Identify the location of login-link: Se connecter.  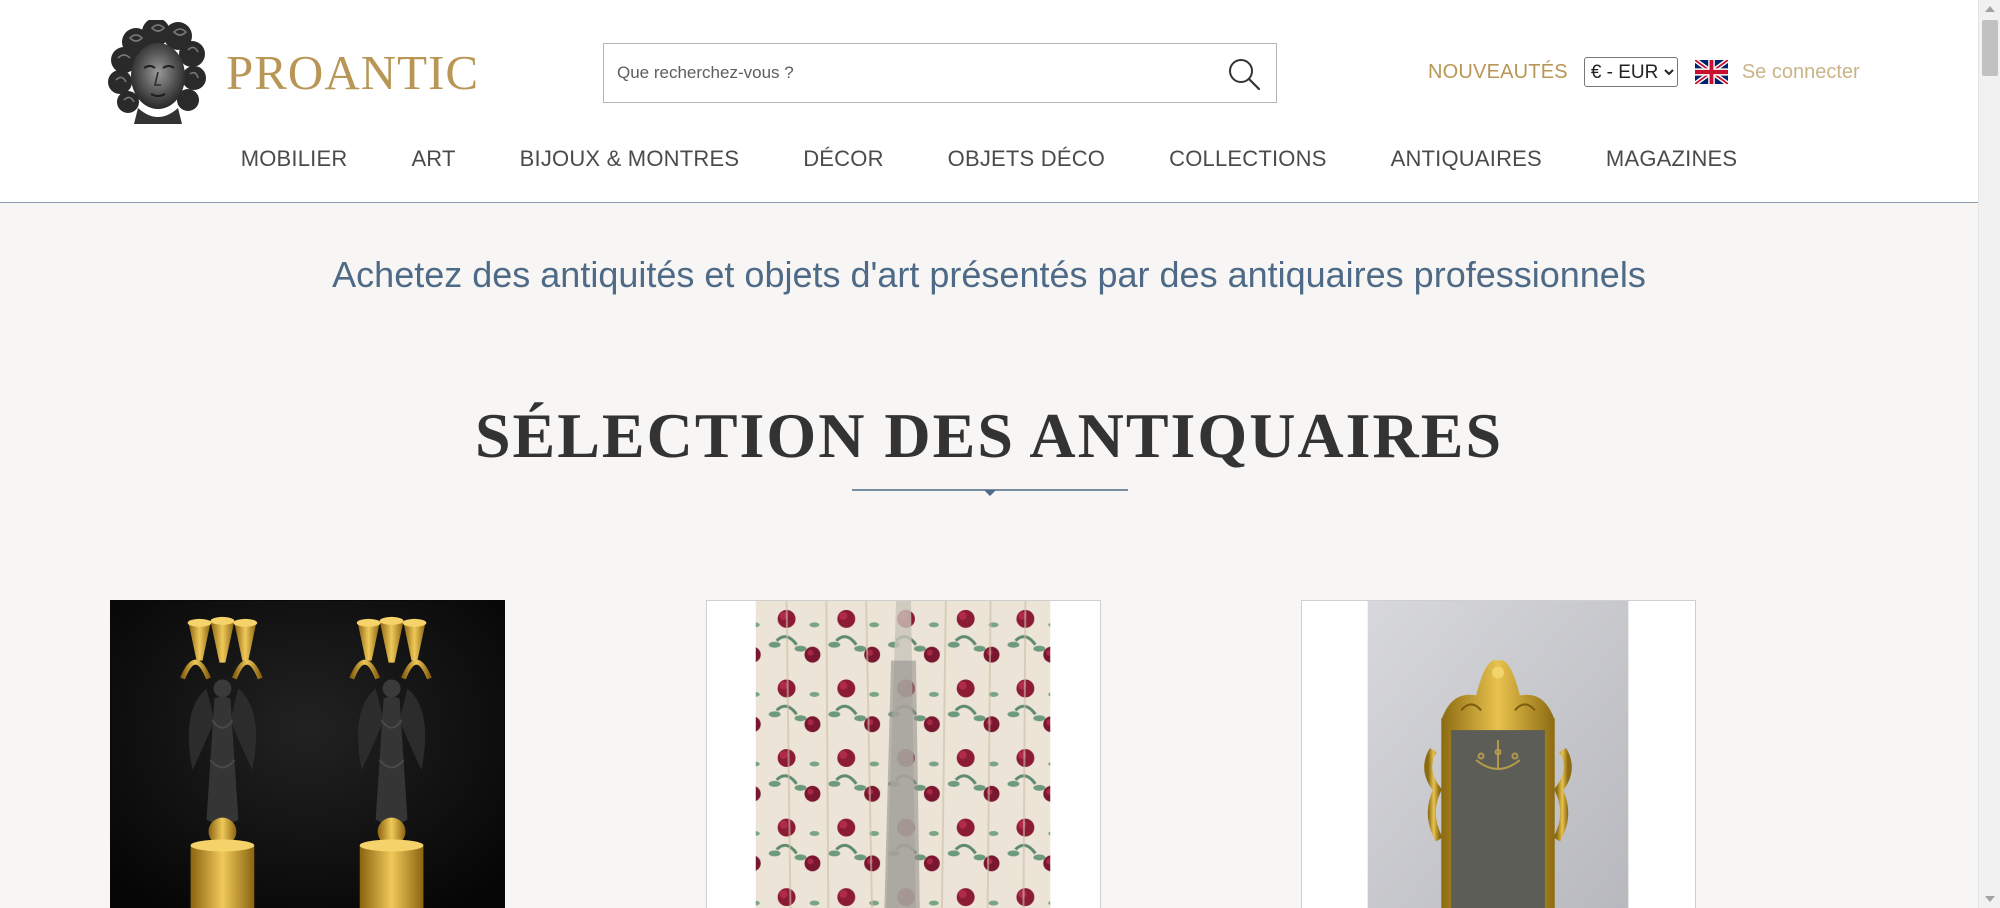
(1801, 72).